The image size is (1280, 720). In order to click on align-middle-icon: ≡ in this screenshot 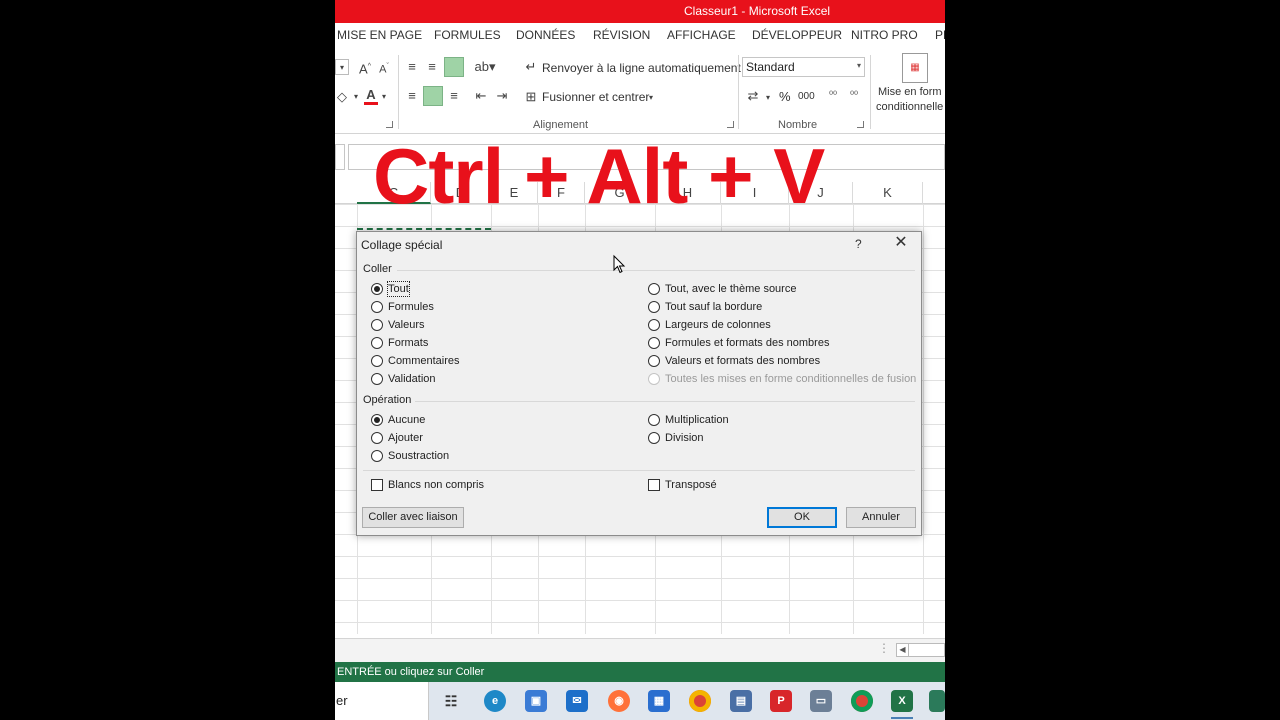, I will do `click(432, 67)`.